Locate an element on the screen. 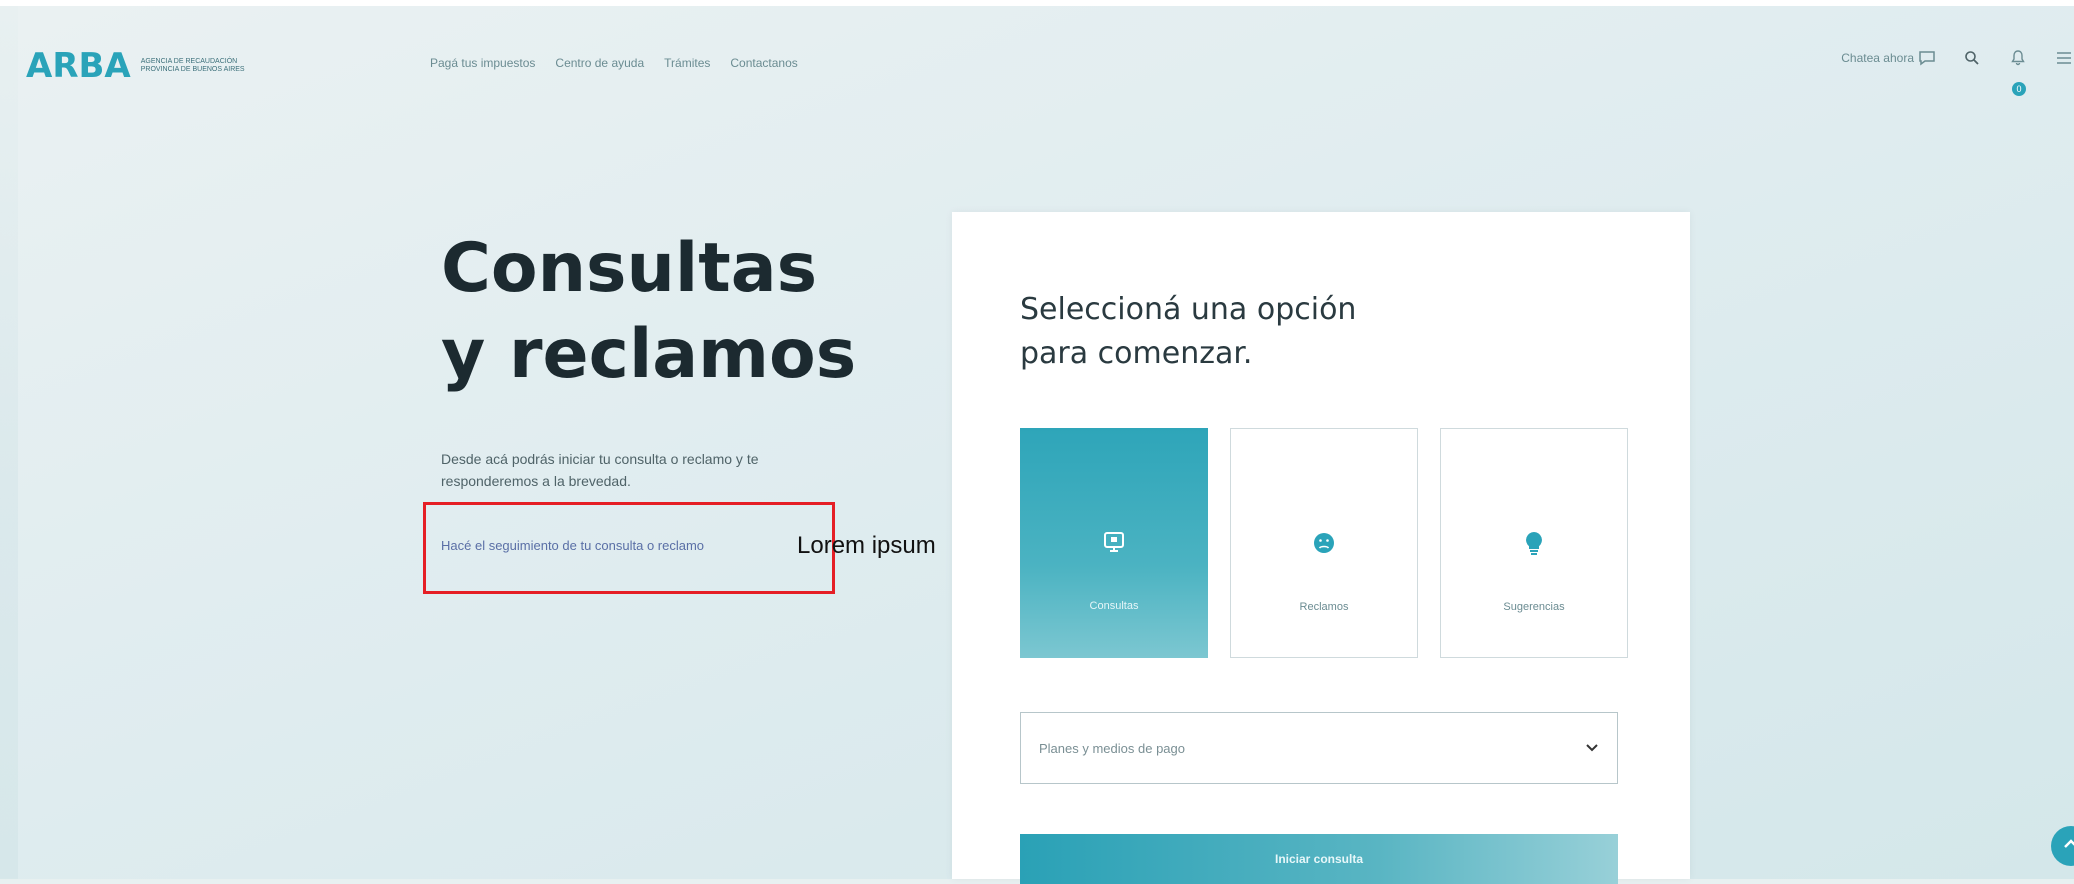 The width and height of the screenshot is (2074, 884). search-button is located at coordinates (1972, 58).